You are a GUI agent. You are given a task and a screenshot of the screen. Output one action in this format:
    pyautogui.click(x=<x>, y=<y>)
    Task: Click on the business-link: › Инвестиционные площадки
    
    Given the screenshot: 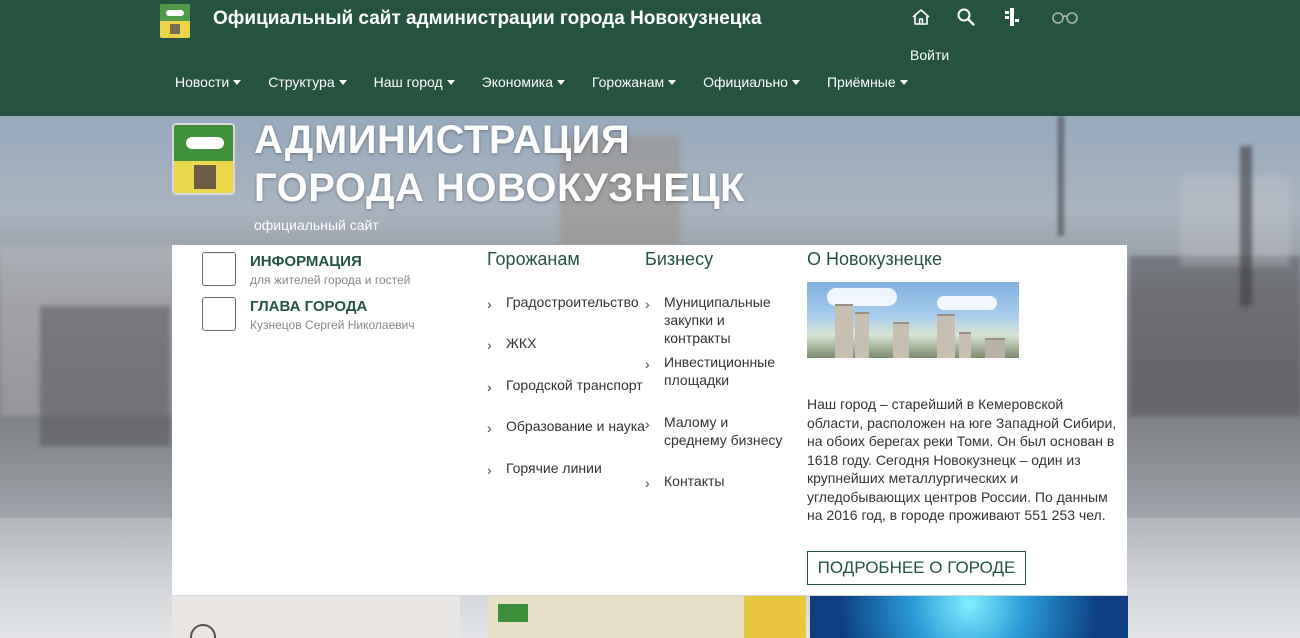 What is the action you would take?
    pyautogui.click(x=719, y=371)
    